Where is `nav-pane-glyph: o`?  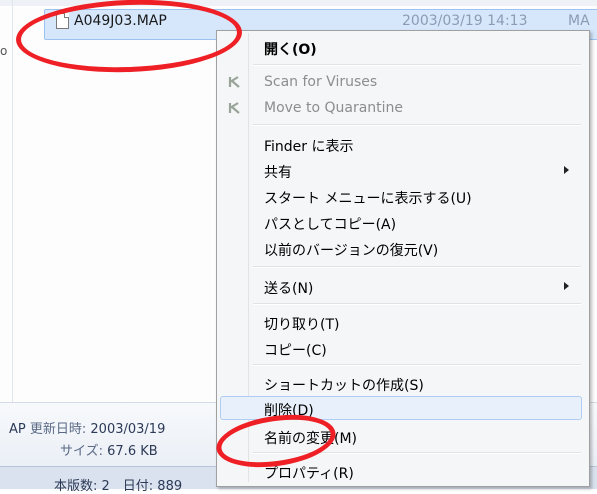
nav-pane-glyph: o is located at coordinates (4, 51).